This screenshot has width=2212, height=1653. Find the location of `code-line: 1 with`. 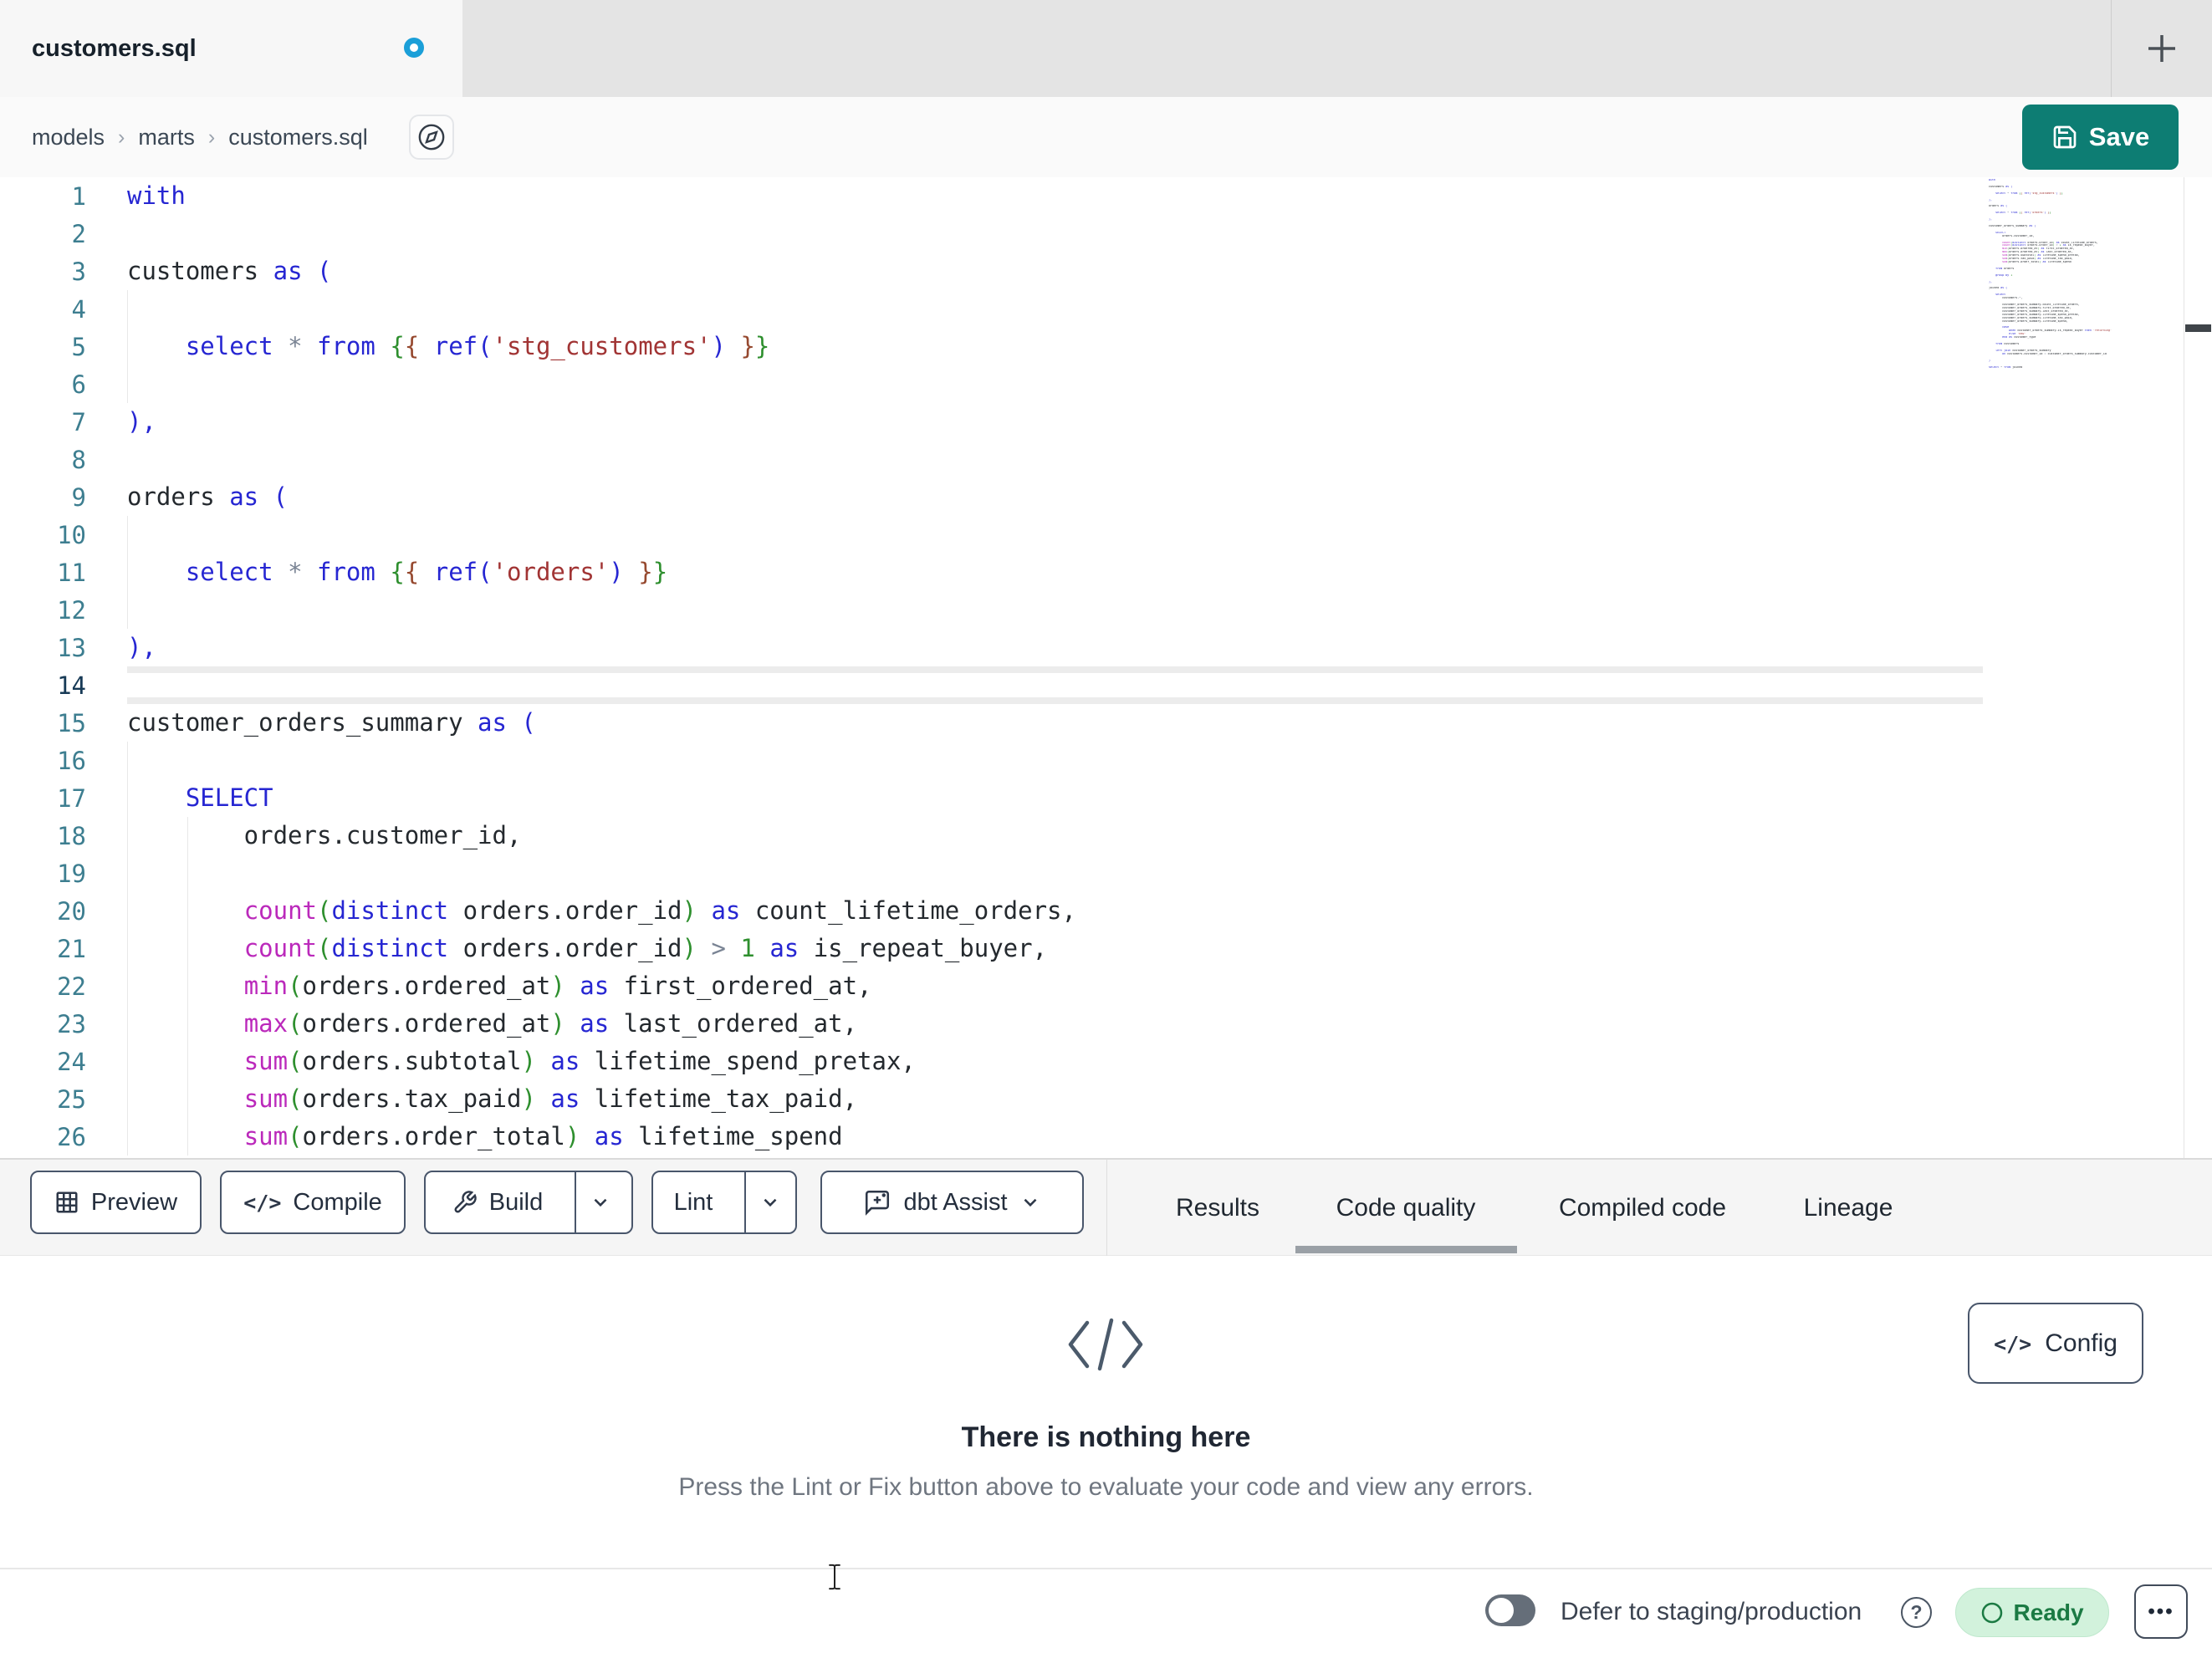

code-line: 1 with is located at coordinates (1106, 196).